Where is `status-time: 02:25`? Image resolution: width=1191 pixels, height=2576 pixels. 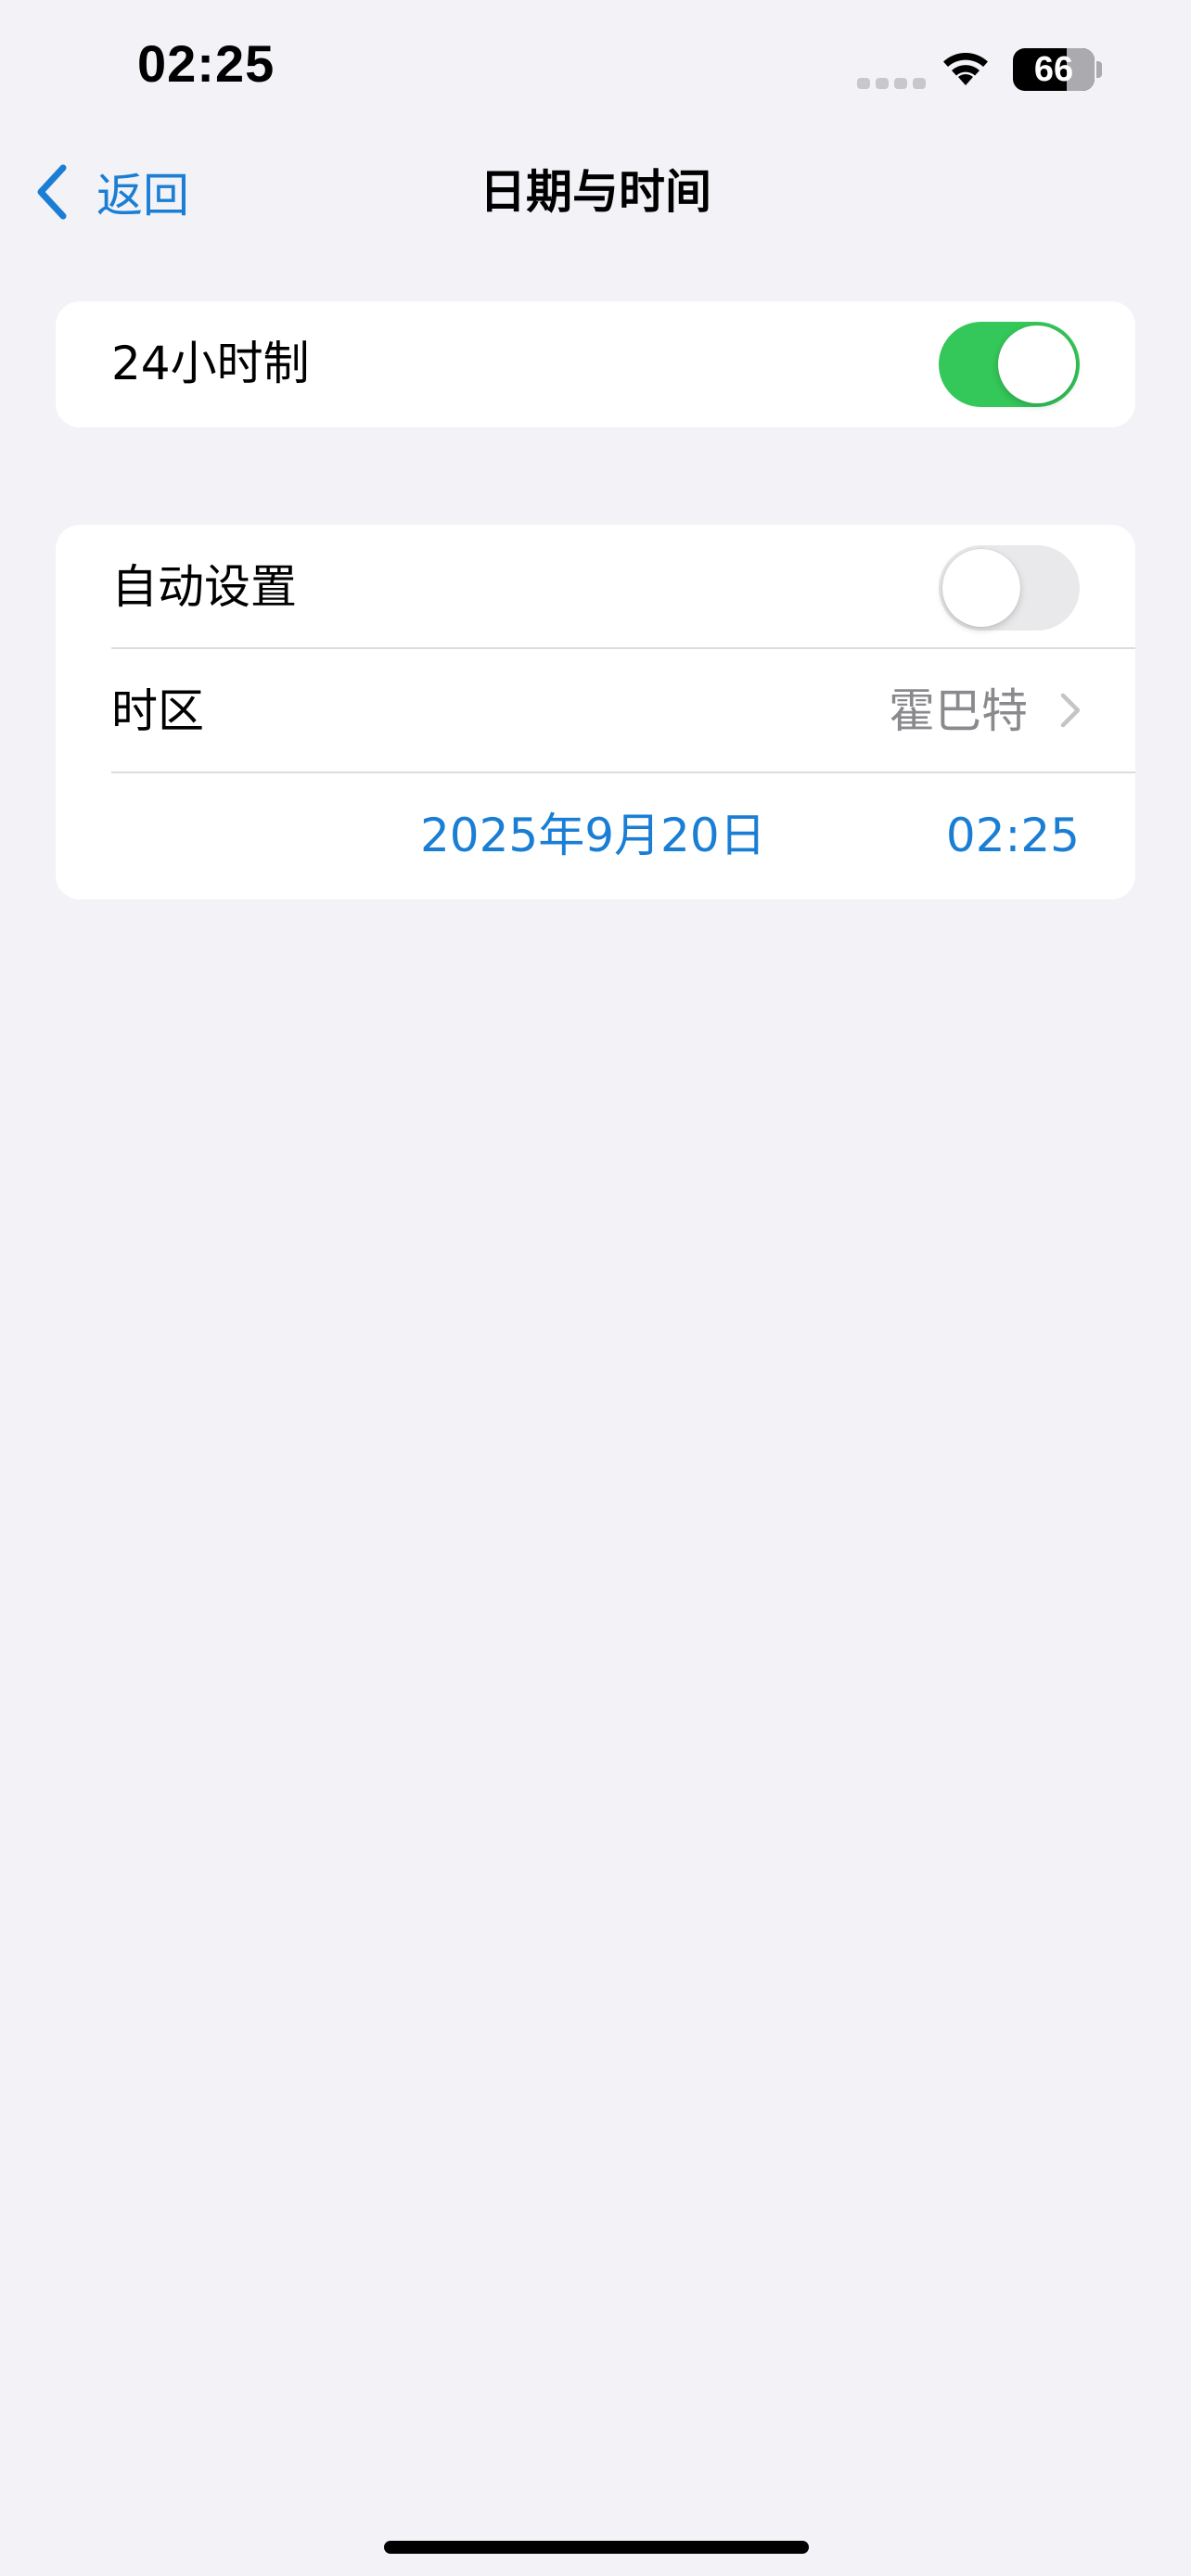
status-time: 02:25 is located at coordinates (206, 64).